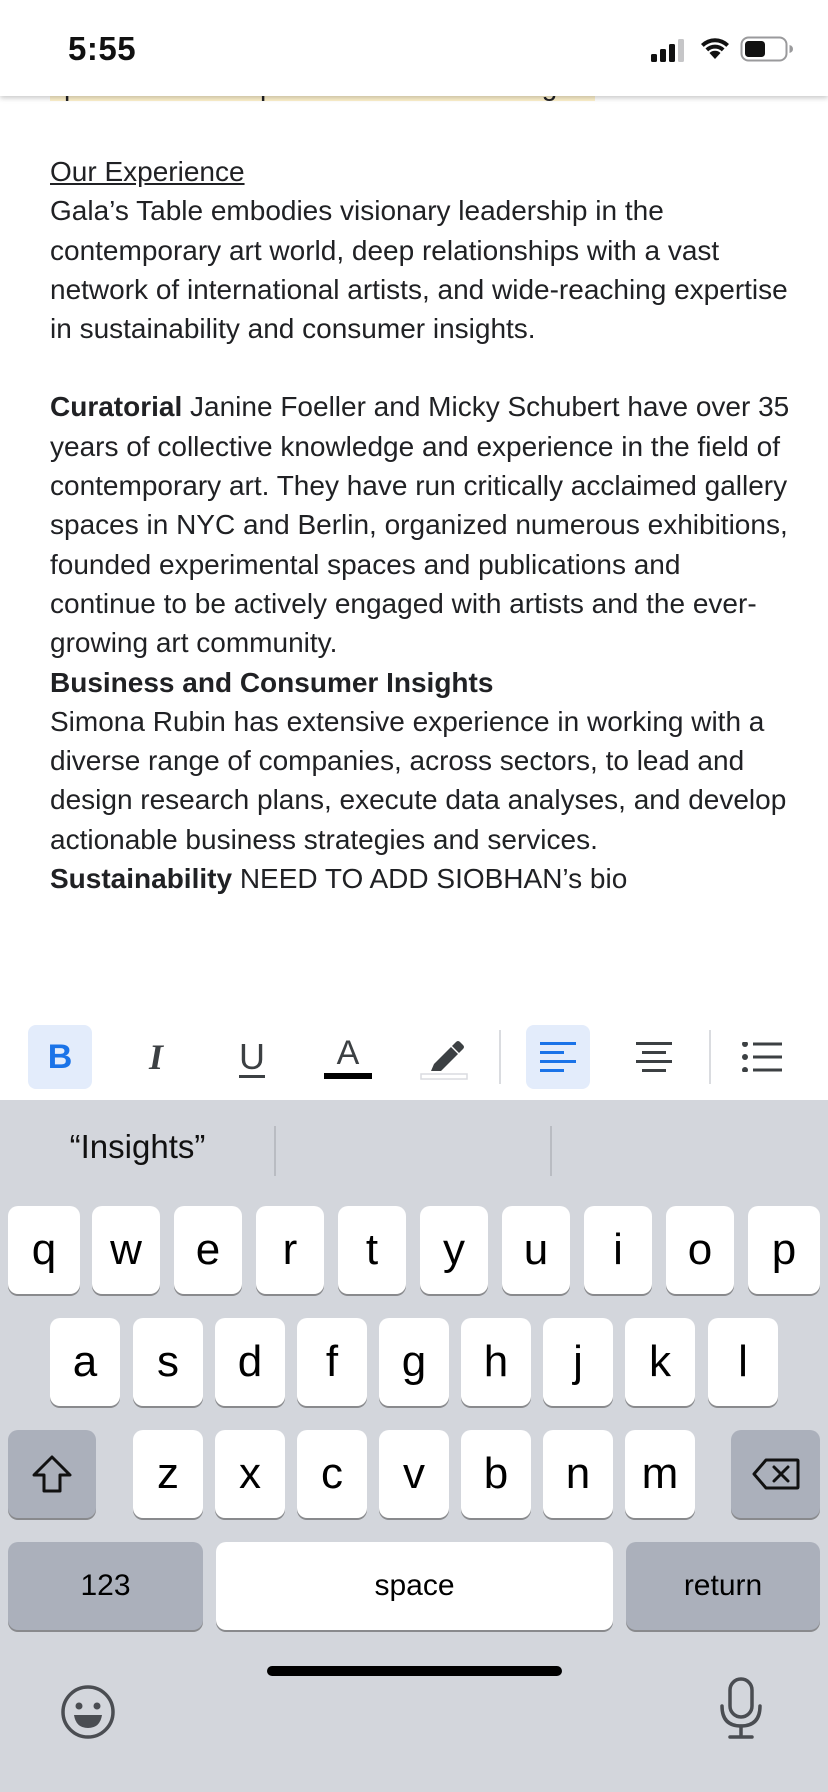  What do you see at coordinates (454, 1250) in the screenshot?
I see `key-y: y` at bounding box center [454, 1250].